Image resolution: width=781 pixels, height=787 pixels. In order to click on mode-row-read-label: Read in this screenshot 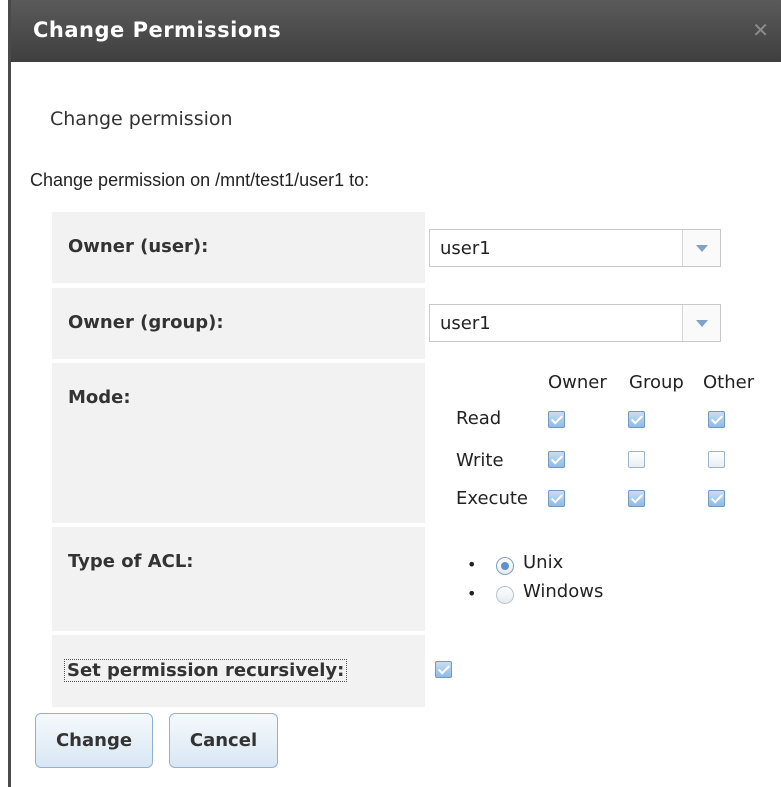, I will do `click(479, 418)`.